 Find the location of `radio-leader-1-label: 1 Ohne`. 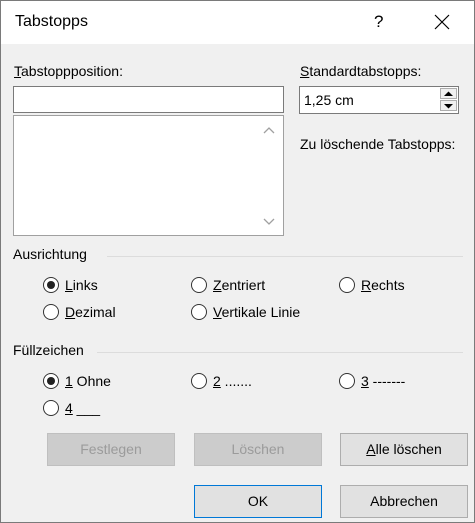

radio-leader-1-label: 1 Ohne is located at coordinates (88, 381).